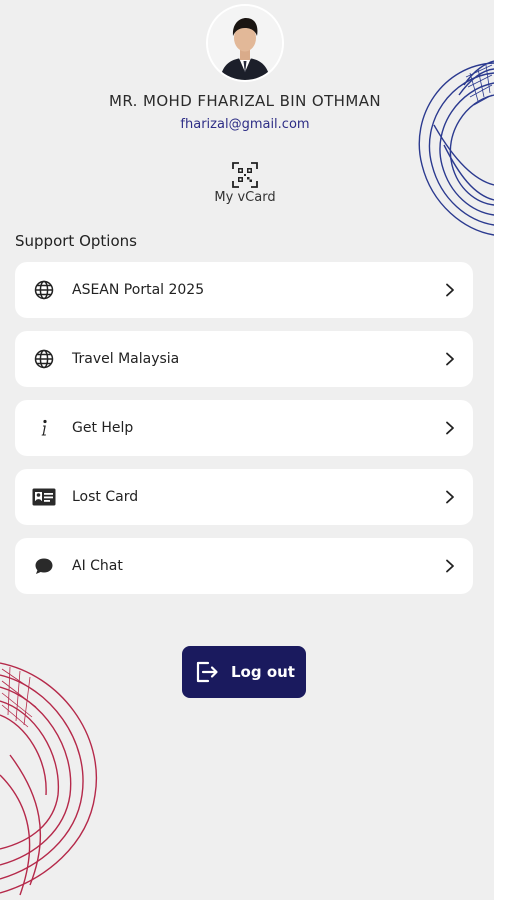  I want to click on vcard-label: My vCard, so click(245, 197).